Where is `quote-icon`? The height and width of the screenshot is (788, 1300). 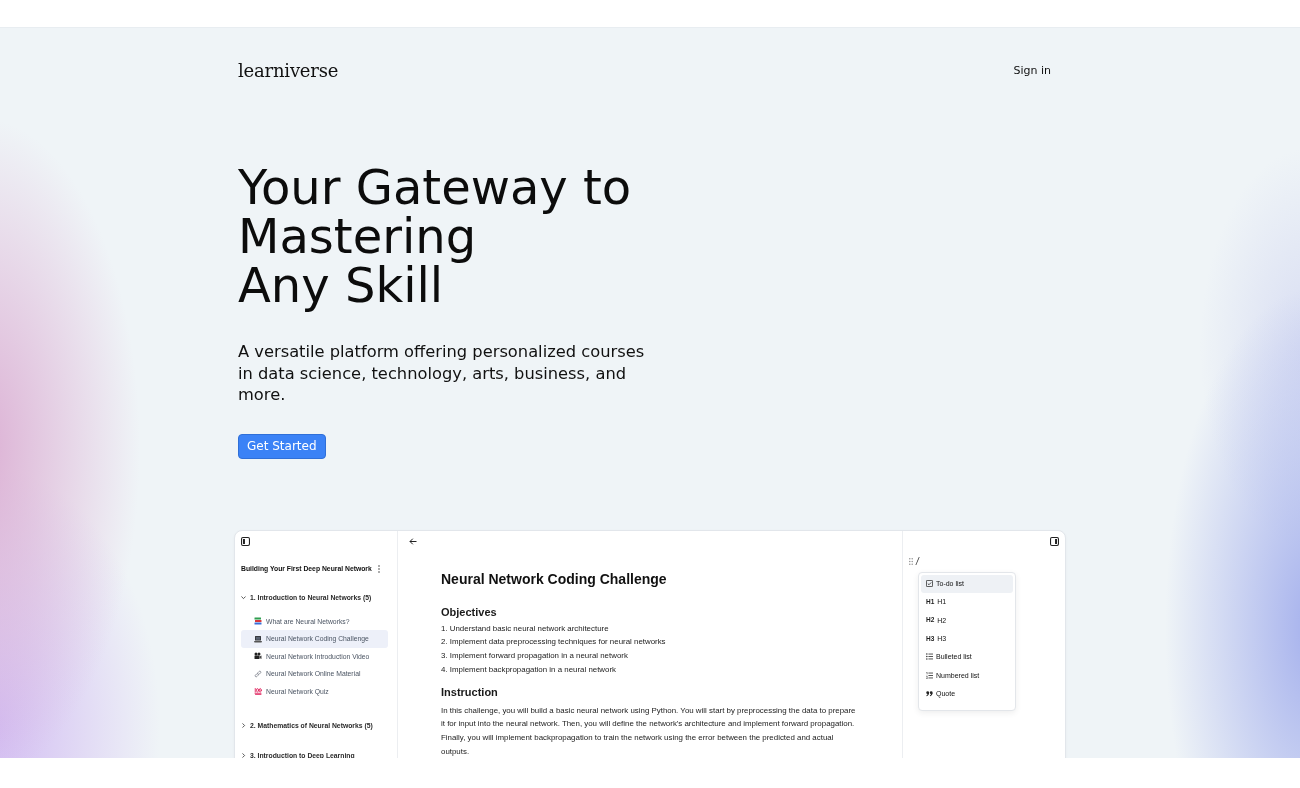
quote-icon is located at coordinates (929, 693).